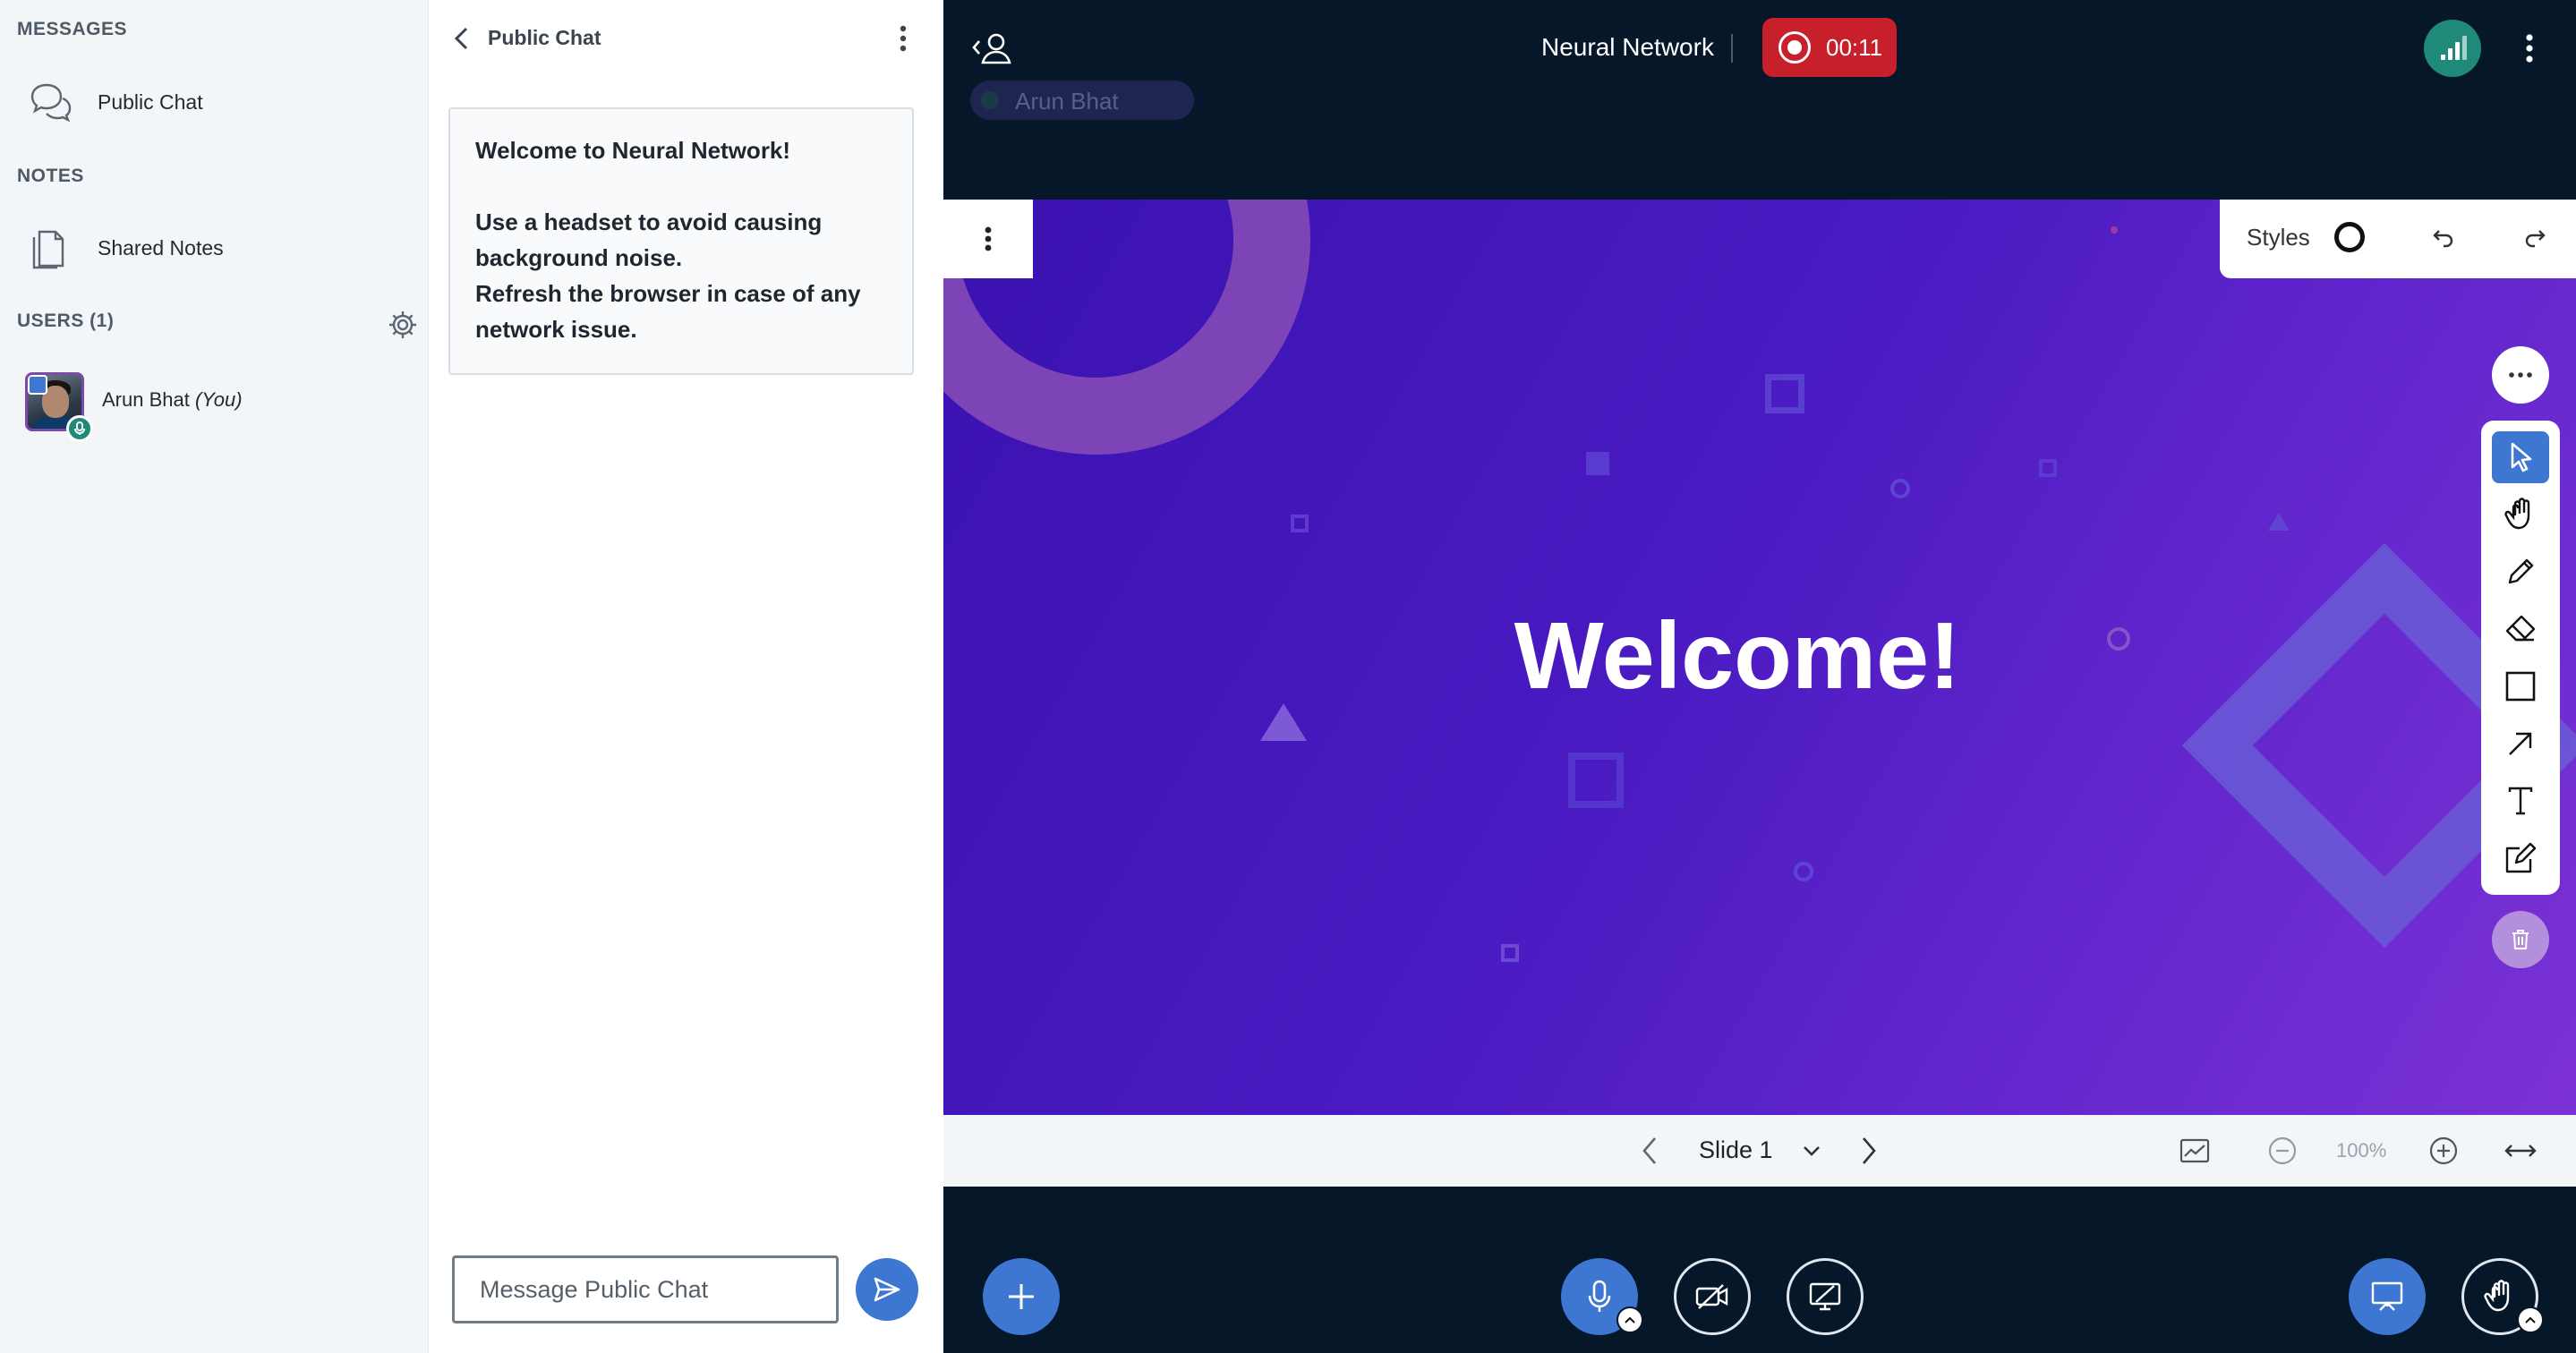 This screenshot has height=1353, width=2576. Describe the element at coordinates (1737, 656) in the screenshot. I see `slide-title: Welcome!` at that location.